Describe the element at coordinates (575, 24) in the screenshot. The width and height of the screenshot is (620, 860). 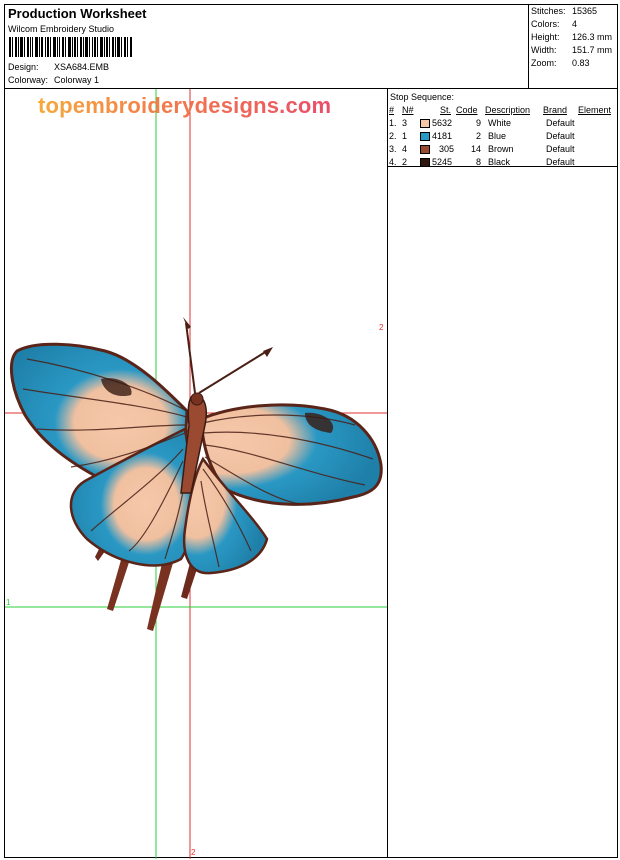
I see `stat-value: 4` at that location.